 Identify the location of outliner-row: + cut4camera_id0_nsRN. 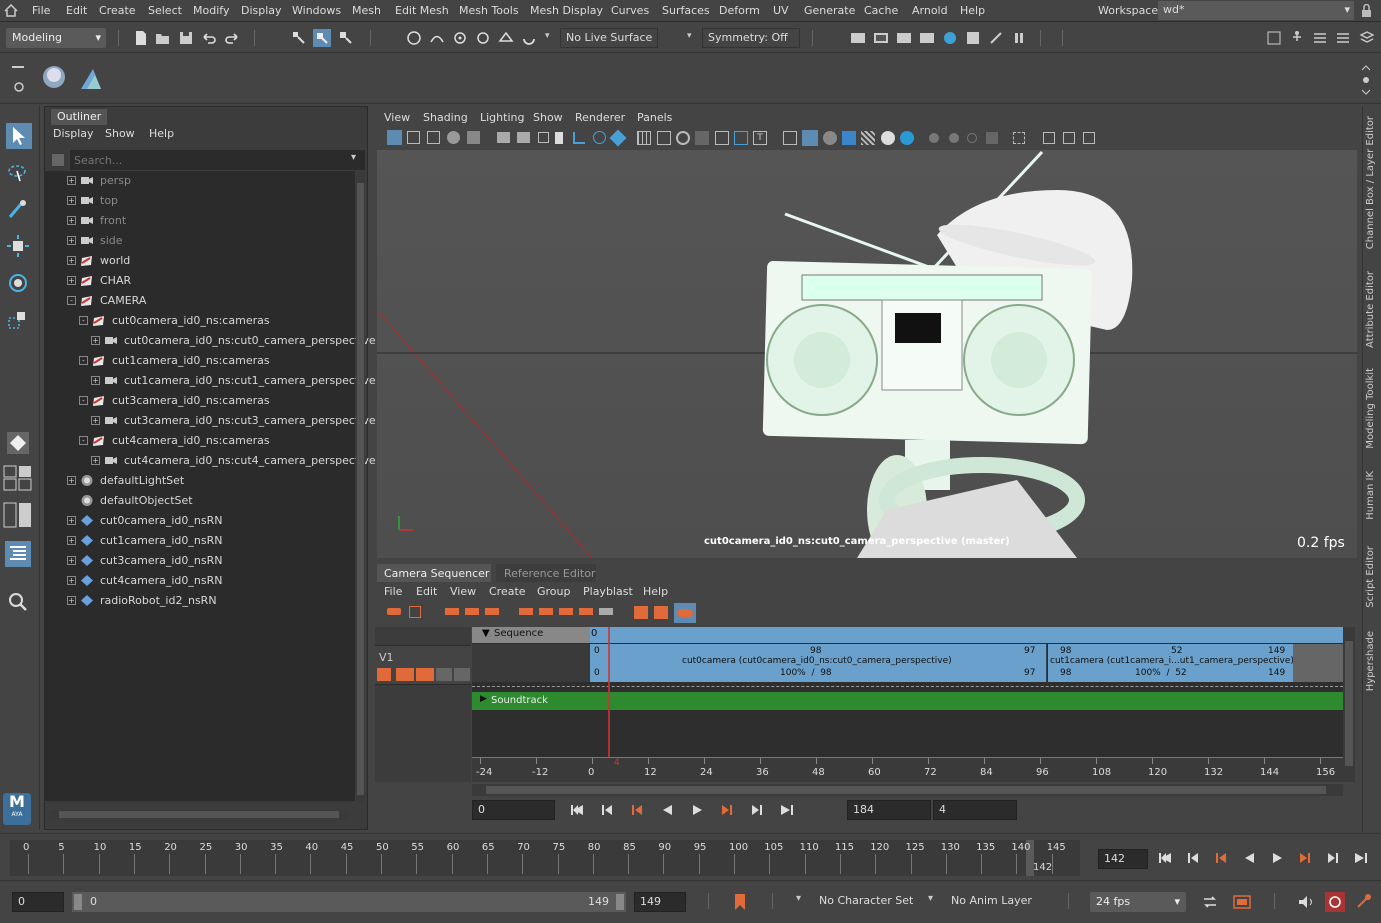
(200, 581).